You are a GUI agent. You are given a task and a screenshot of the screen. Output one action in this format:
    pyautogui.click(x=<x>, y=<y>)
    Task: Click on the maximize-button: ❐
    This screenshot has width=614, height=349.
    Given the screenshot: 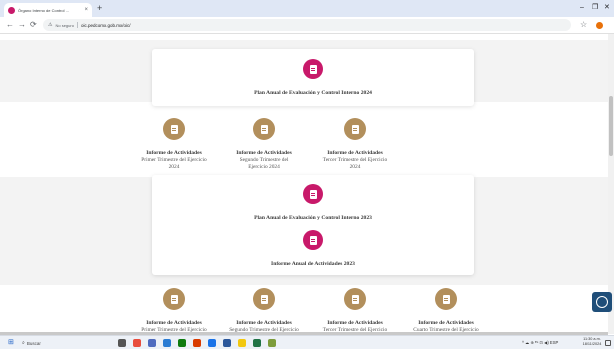 What is the action you would take?
    pyautogui.click(x=595, y=8)
    